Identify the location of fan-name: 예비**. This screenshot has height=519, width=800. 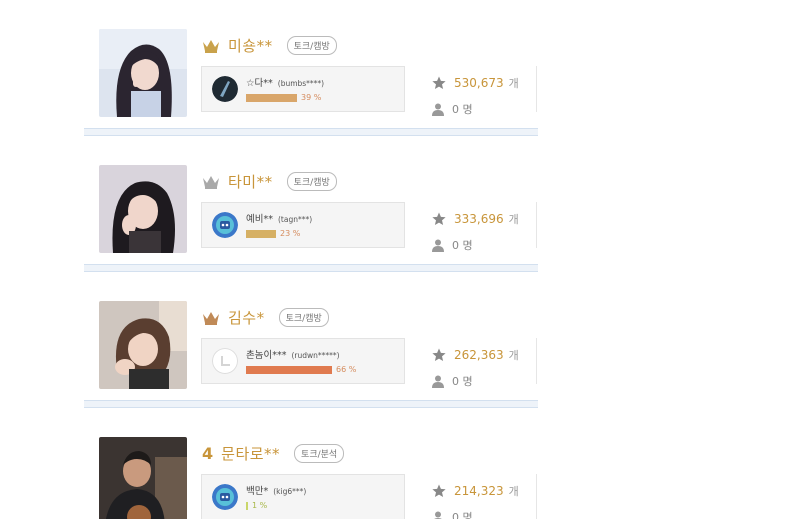
(259, 219).